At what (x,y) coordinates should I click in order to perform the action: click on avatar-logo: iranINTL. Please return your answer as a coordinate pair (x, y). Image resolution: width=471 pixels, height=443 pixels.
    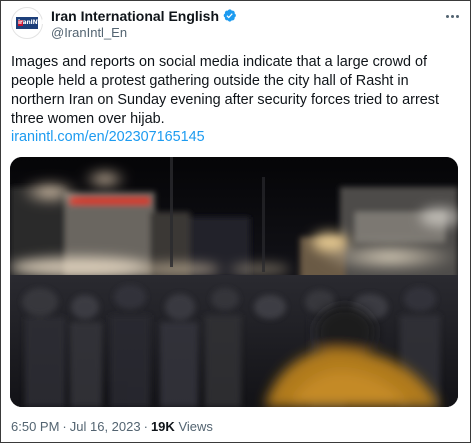
    Looking at the image, I should click on (30, 23).